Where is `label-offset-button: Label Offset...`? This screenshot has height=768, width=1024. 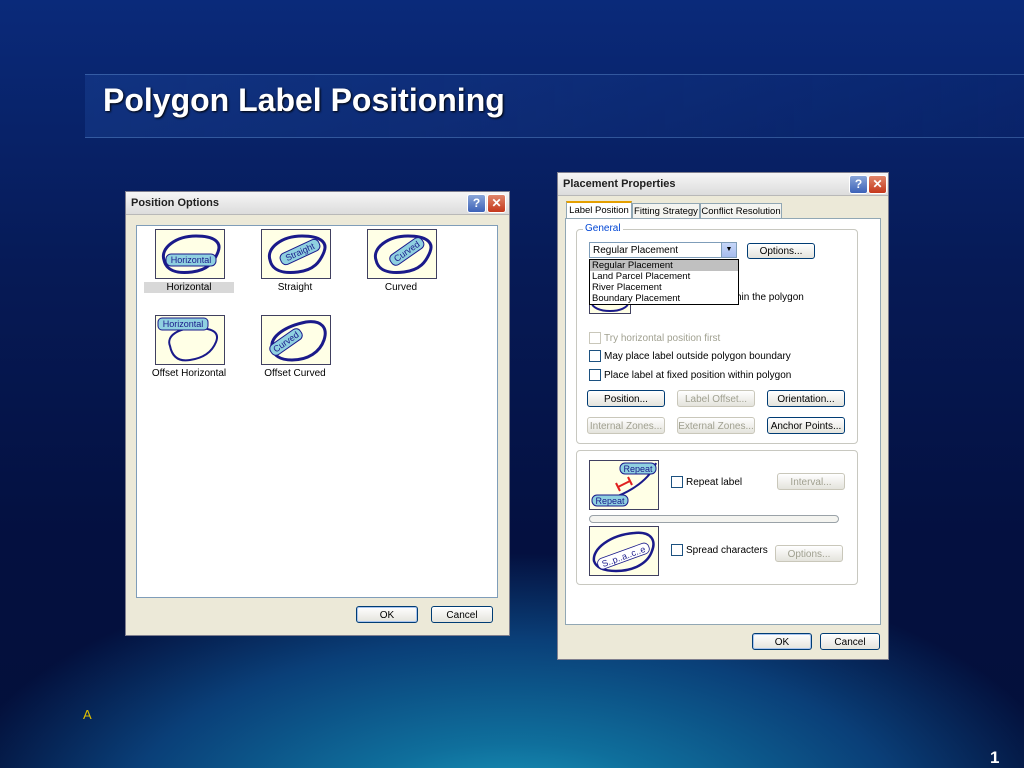 label-offset-button: Label Offset... is located at coordinates (716, 398).